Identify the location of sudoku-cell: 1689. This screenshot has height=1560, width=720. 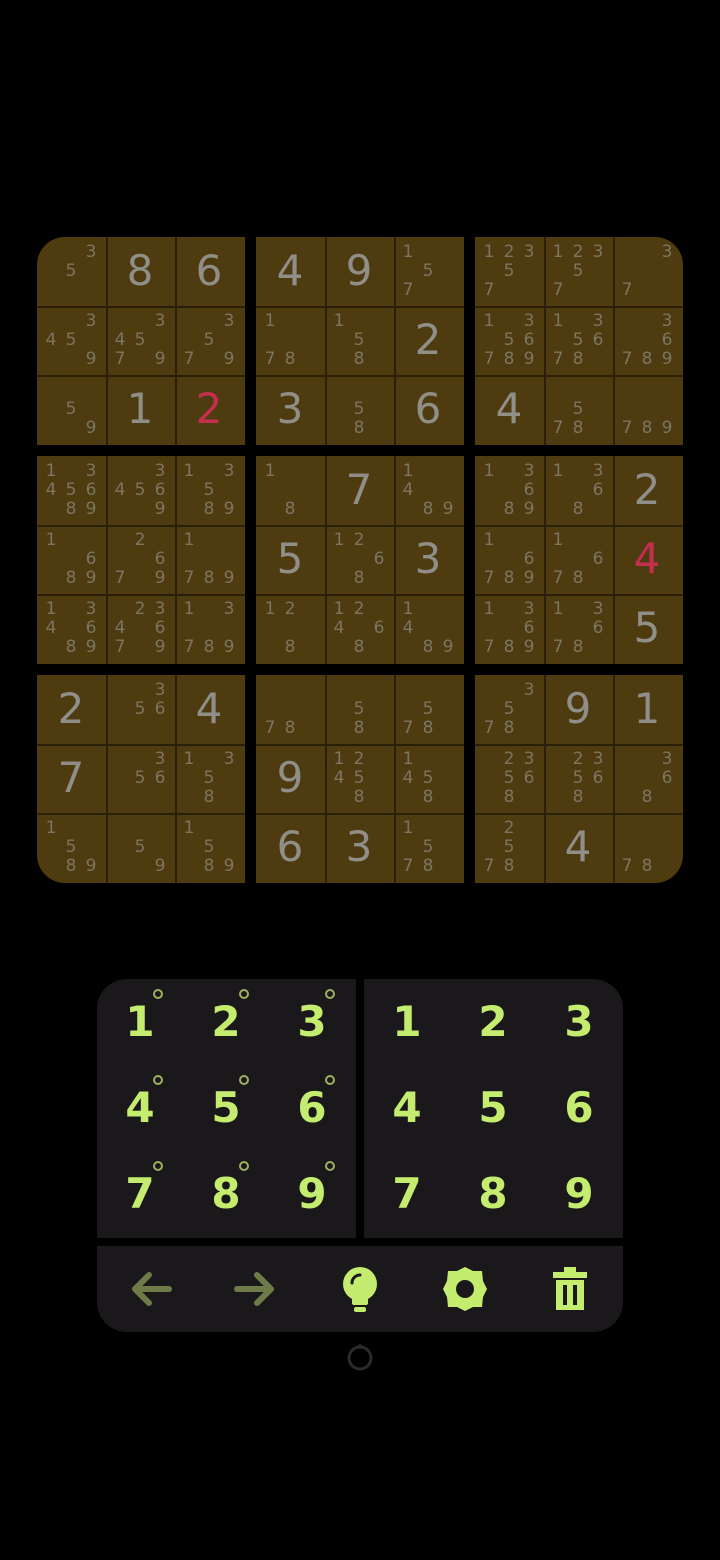
(71, 559).